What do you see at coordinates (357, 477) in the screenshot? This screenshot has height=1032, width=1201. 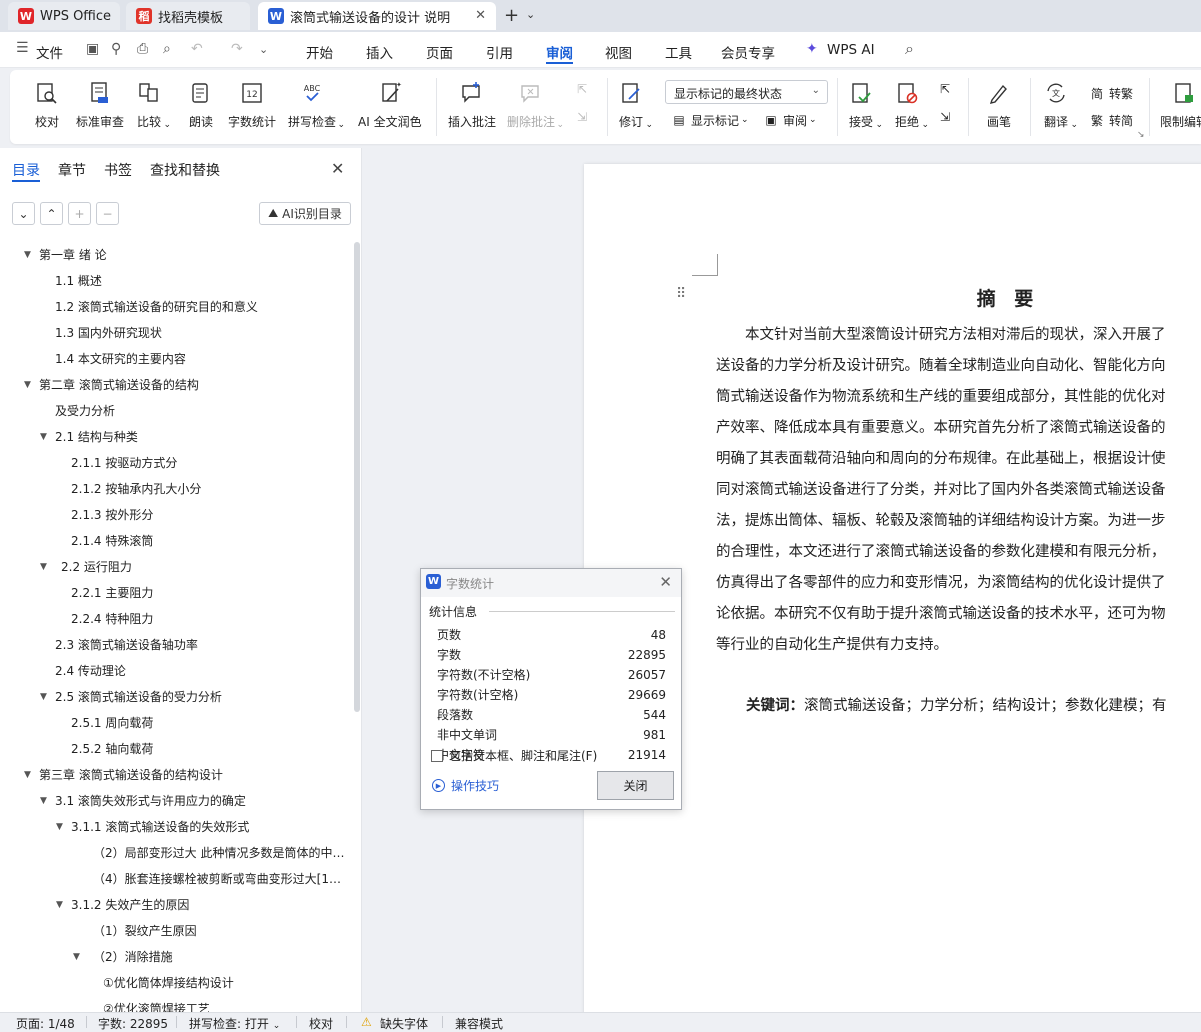 I see `toc-scrollbar` at bounding box center [357, 477].